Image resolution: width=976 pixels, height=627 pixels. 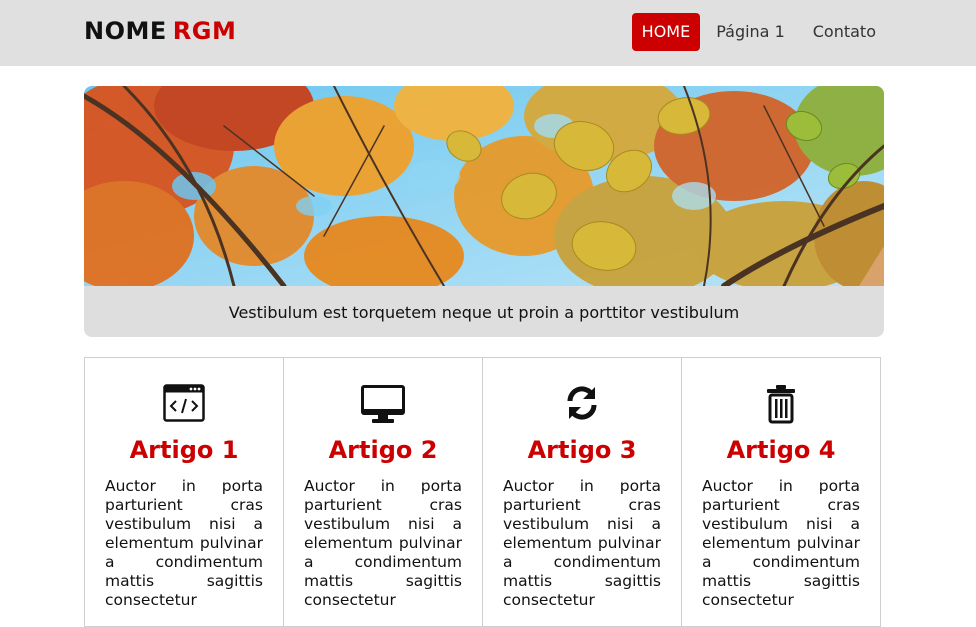 I want to click on site-logo: NOME RGM, so click(x=160, y=31).